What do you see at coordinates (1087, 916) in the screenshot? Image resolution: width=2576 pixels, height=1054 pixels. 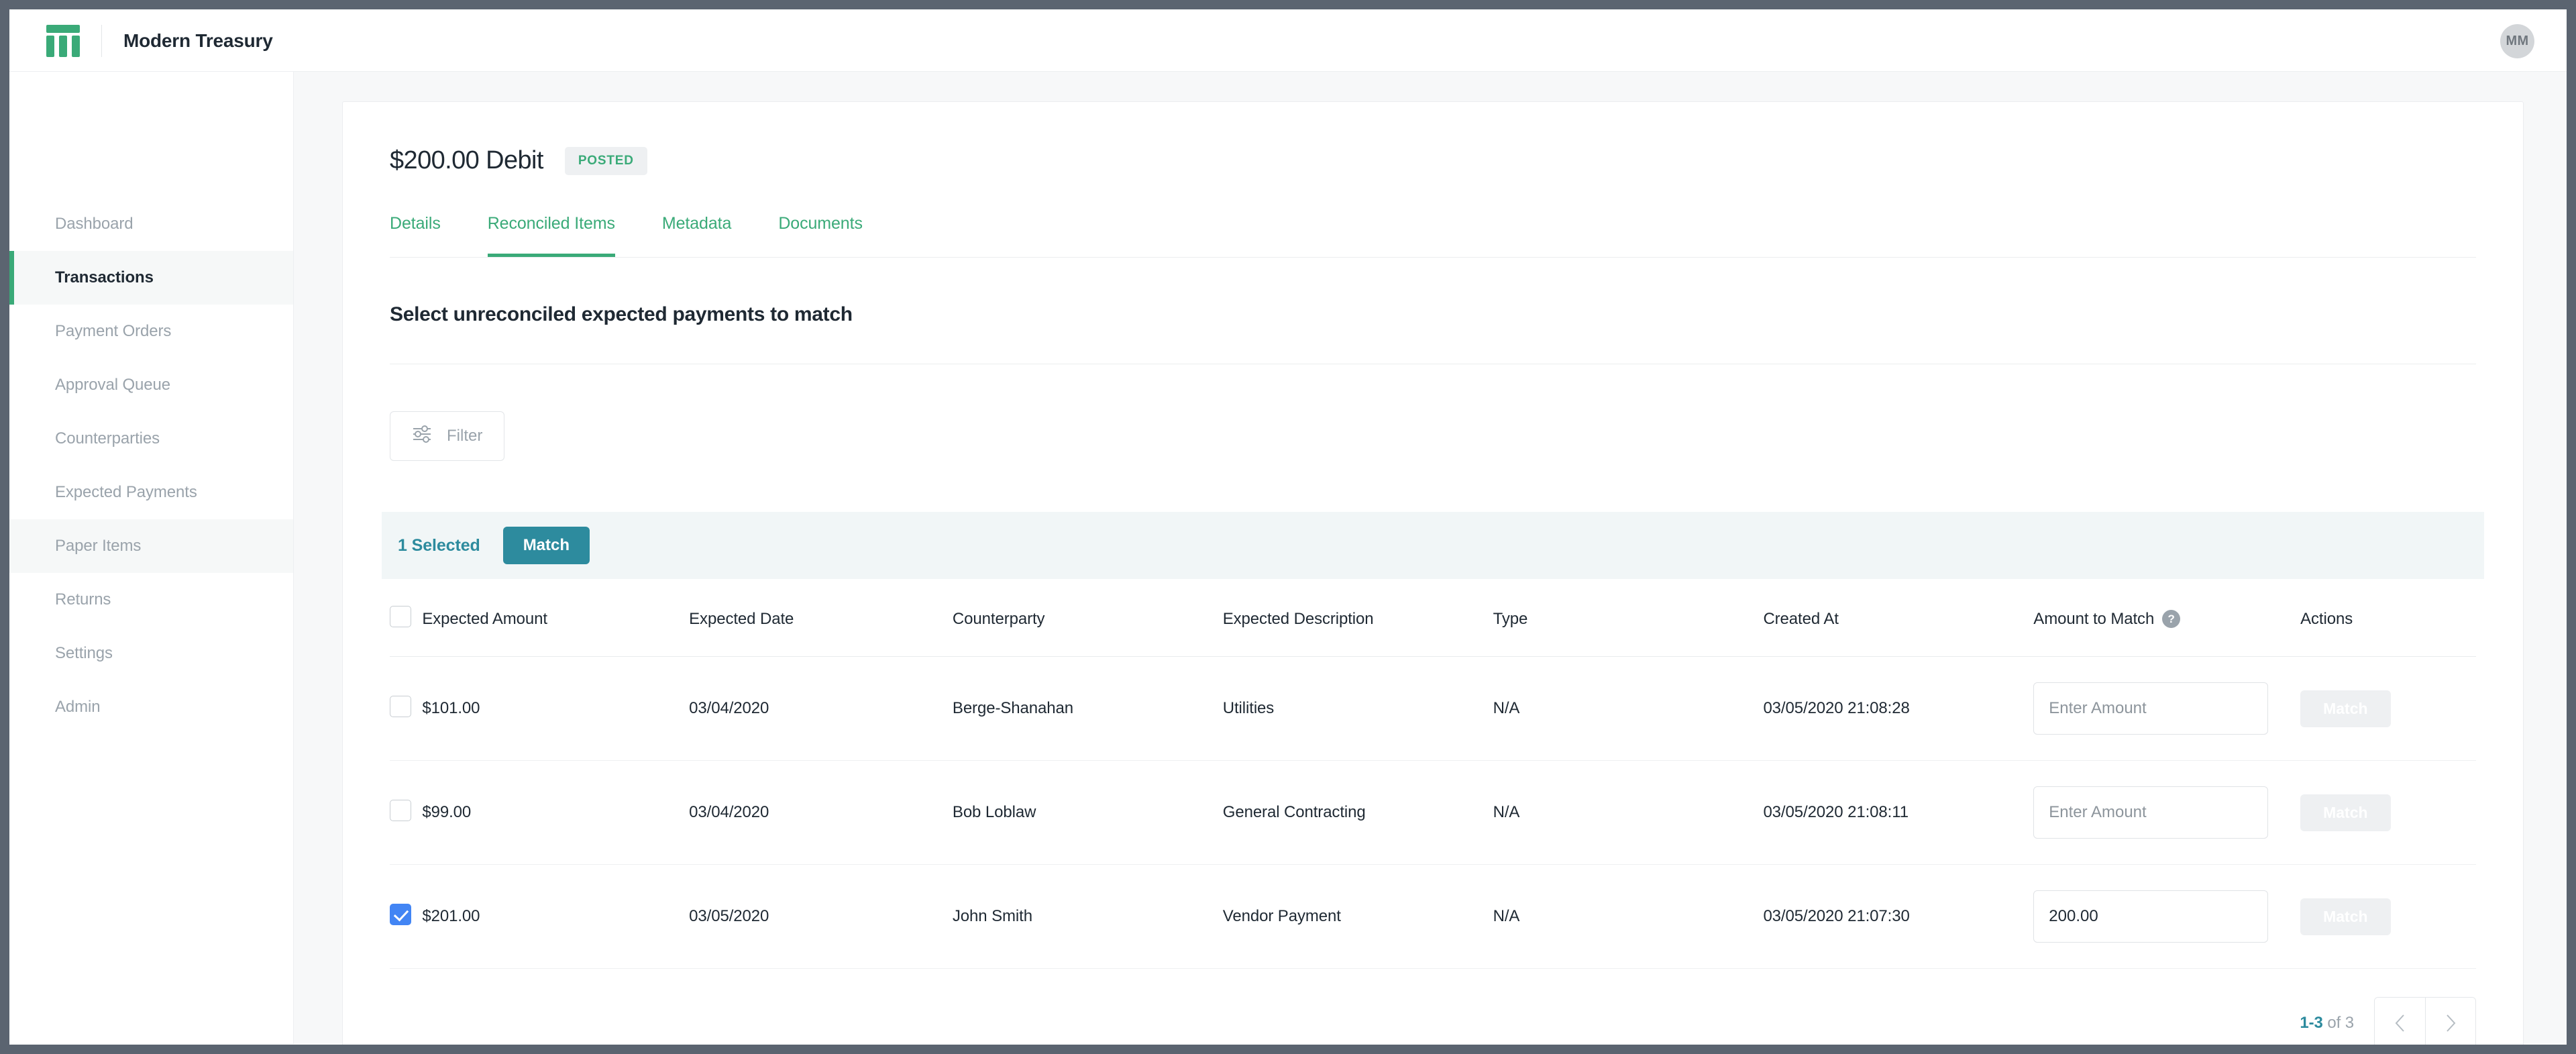 I see `cell-counterparty: John Smith` at bounding box center [1087, 916].